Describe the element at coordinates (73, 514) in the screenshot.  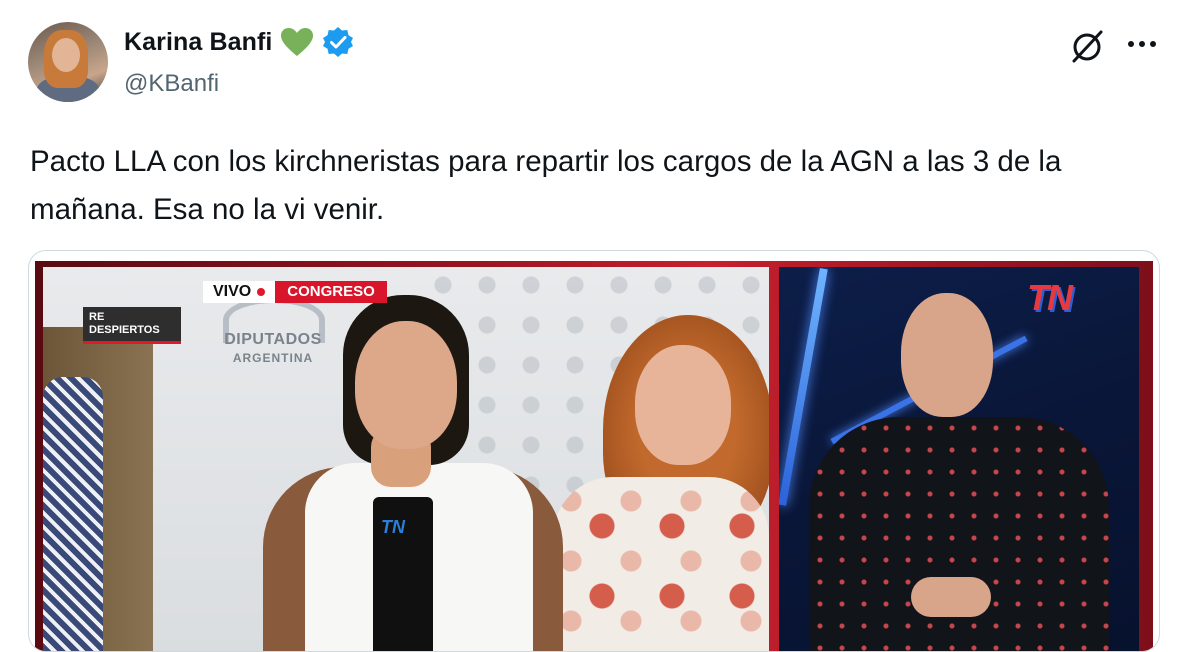
I see `left-edge-person` at that location.